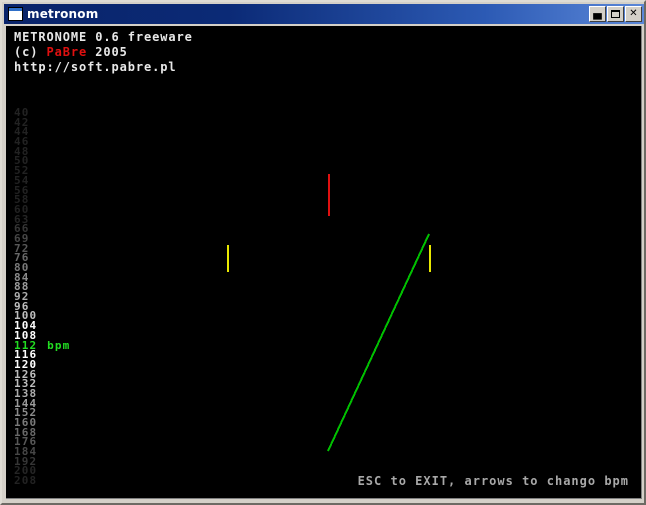  I want to click on window-icon, so click(15, 14).